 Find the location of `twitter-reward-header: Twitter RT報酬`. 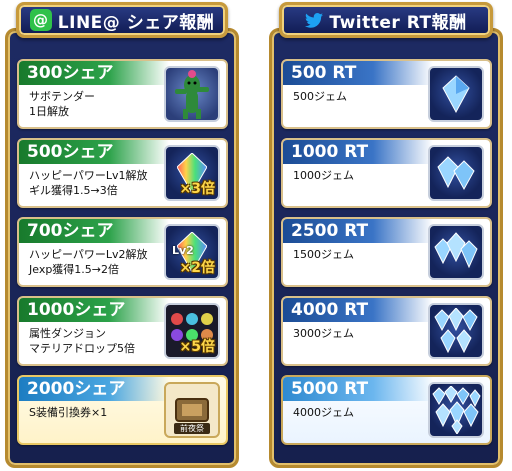

twitter-reward-header: Twitter RT報酬 is located at coordinates (386, 20).